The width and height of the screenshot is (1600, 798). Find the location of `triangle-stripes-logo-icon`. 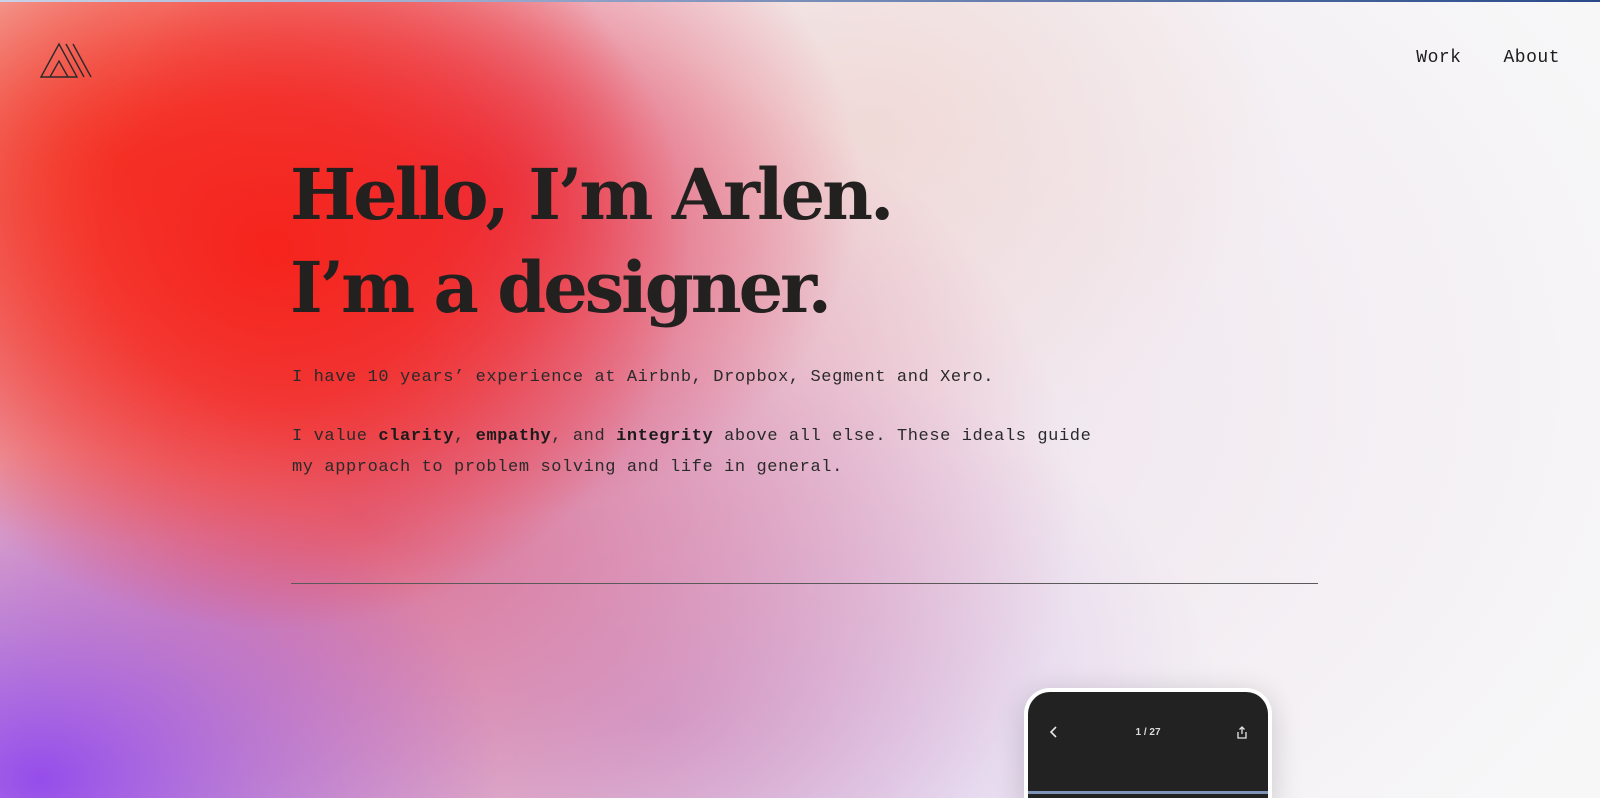

triangle-stripes-logo-icon is located at coordinates (65, 60).